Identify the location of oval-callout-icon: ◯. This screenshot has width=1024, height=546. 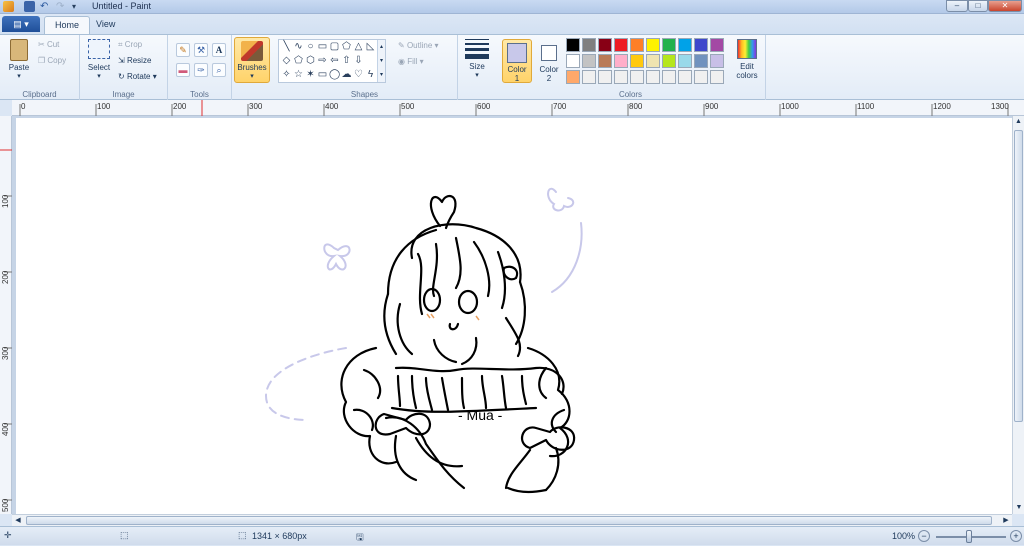
(334, 75).